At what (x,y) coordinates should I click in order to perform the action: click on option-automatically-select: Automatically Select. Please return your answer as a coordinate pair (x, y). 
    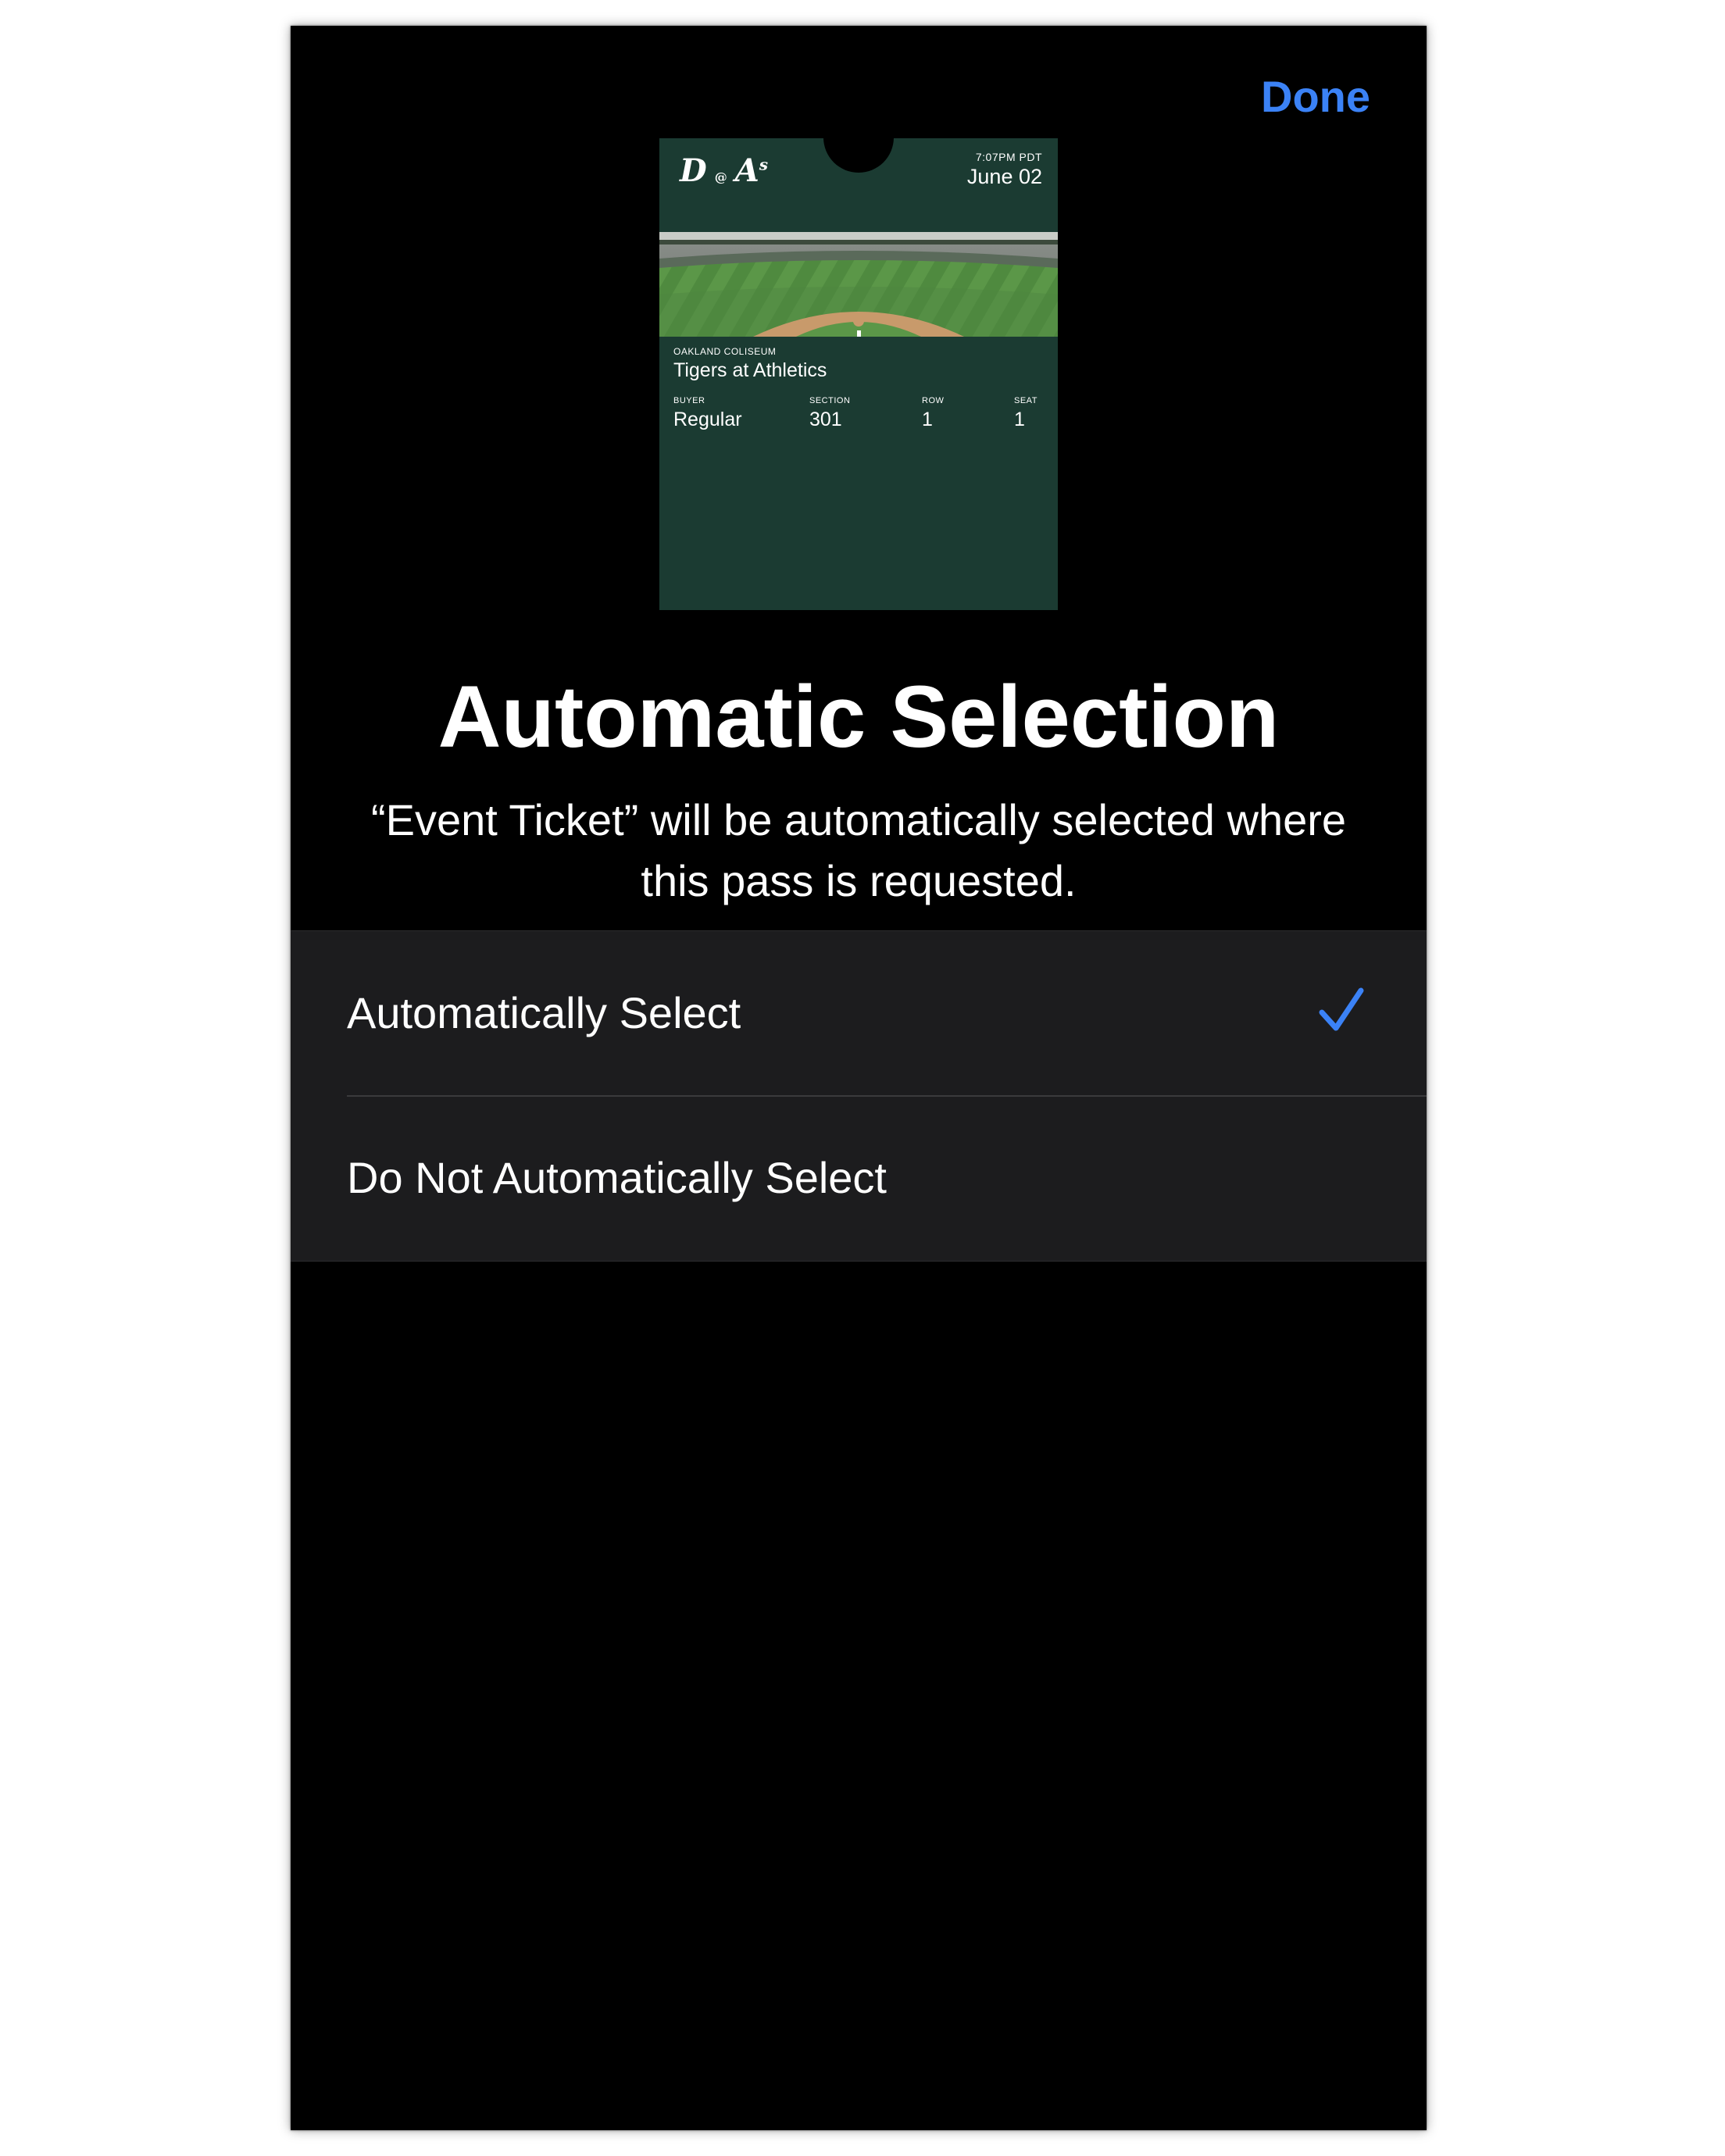
    Looking at the image, I should click on (859, 1014).